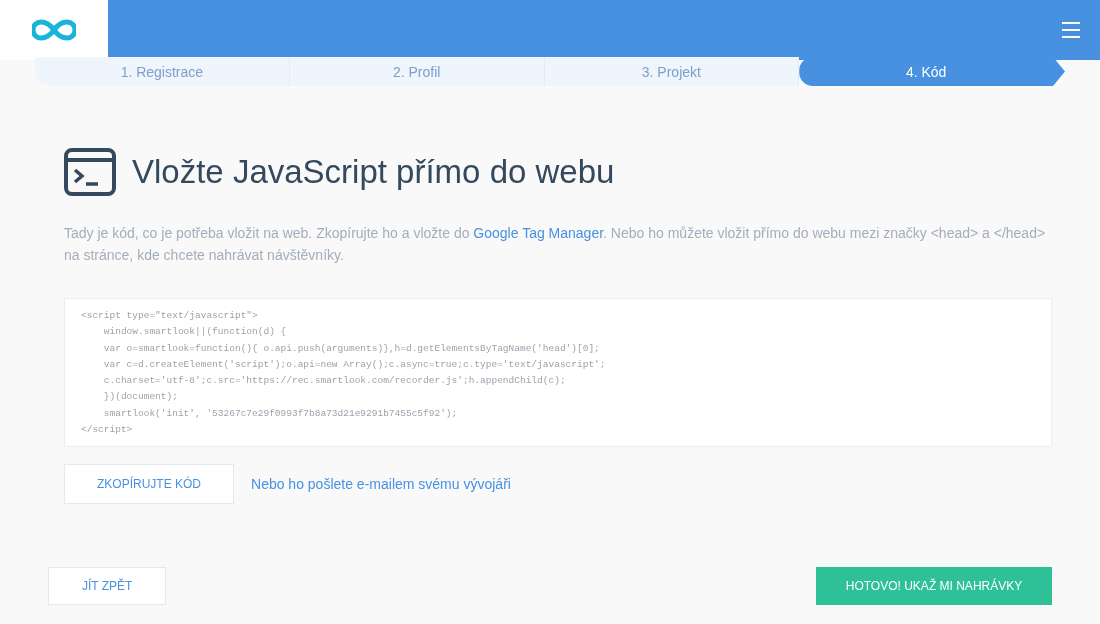 This screenshot has width=1100, height=624. I want to click on step-tab: 1. Registrace, so click(162, 71).